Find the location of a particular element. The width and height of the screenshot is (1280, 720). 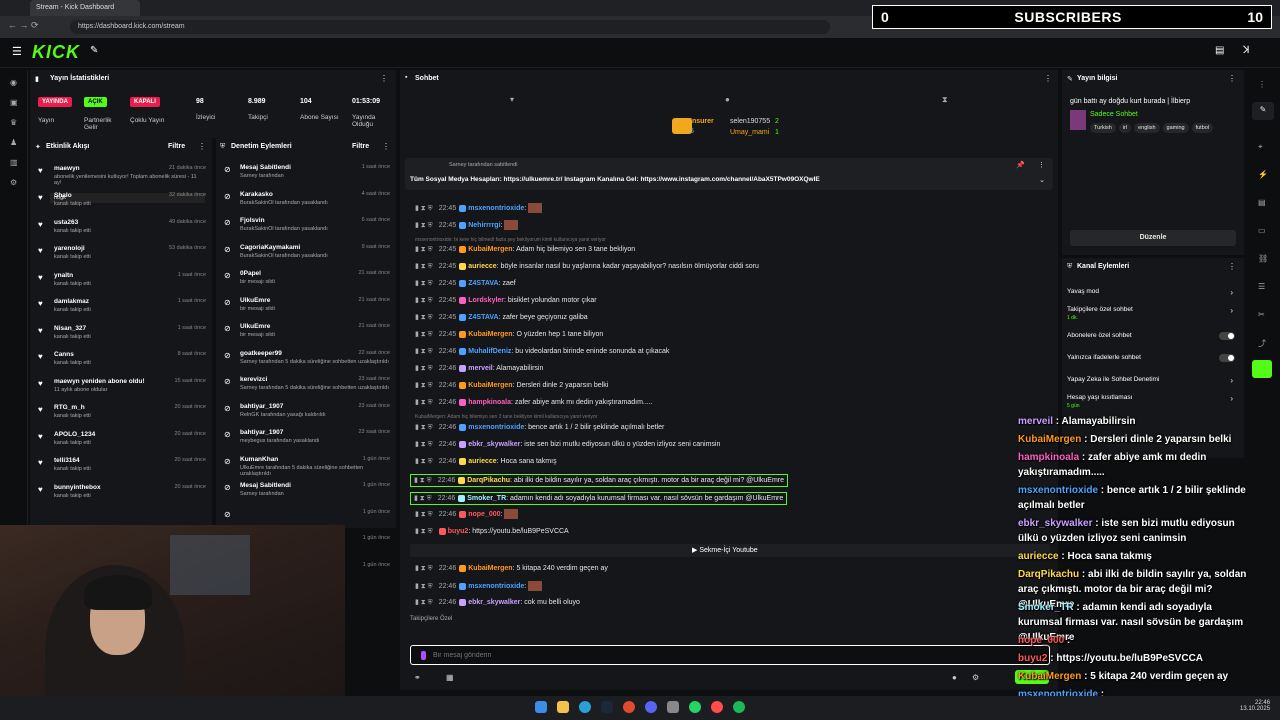

app-icon-red is located at coordinates (717, 707).